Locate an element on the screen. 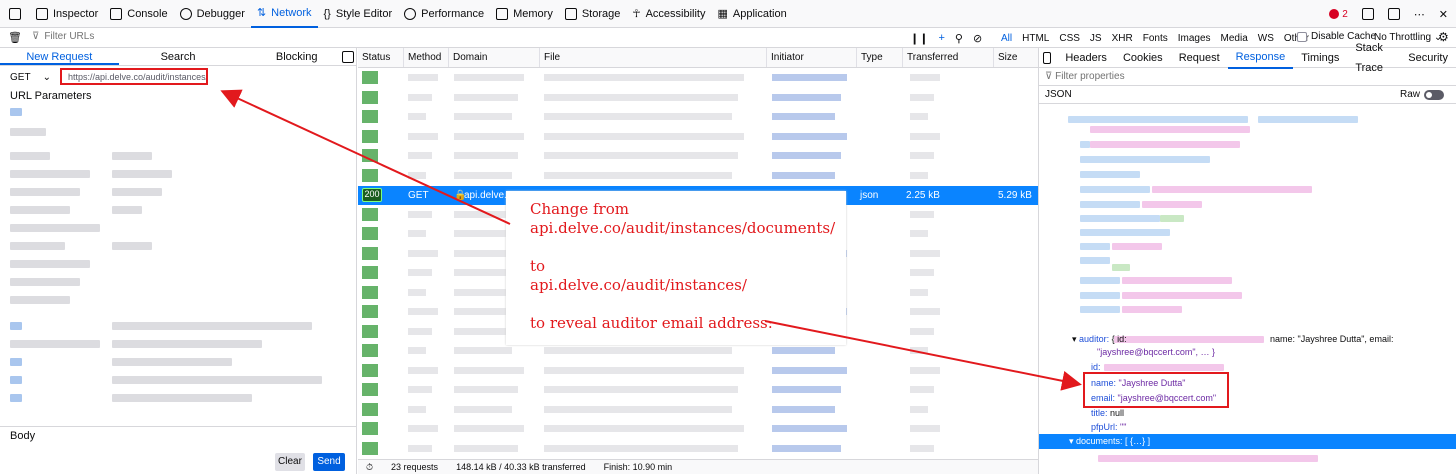 The height and width of the screenshot is (474, 1456). arrow-to-email is located at coordinates (923, 355).